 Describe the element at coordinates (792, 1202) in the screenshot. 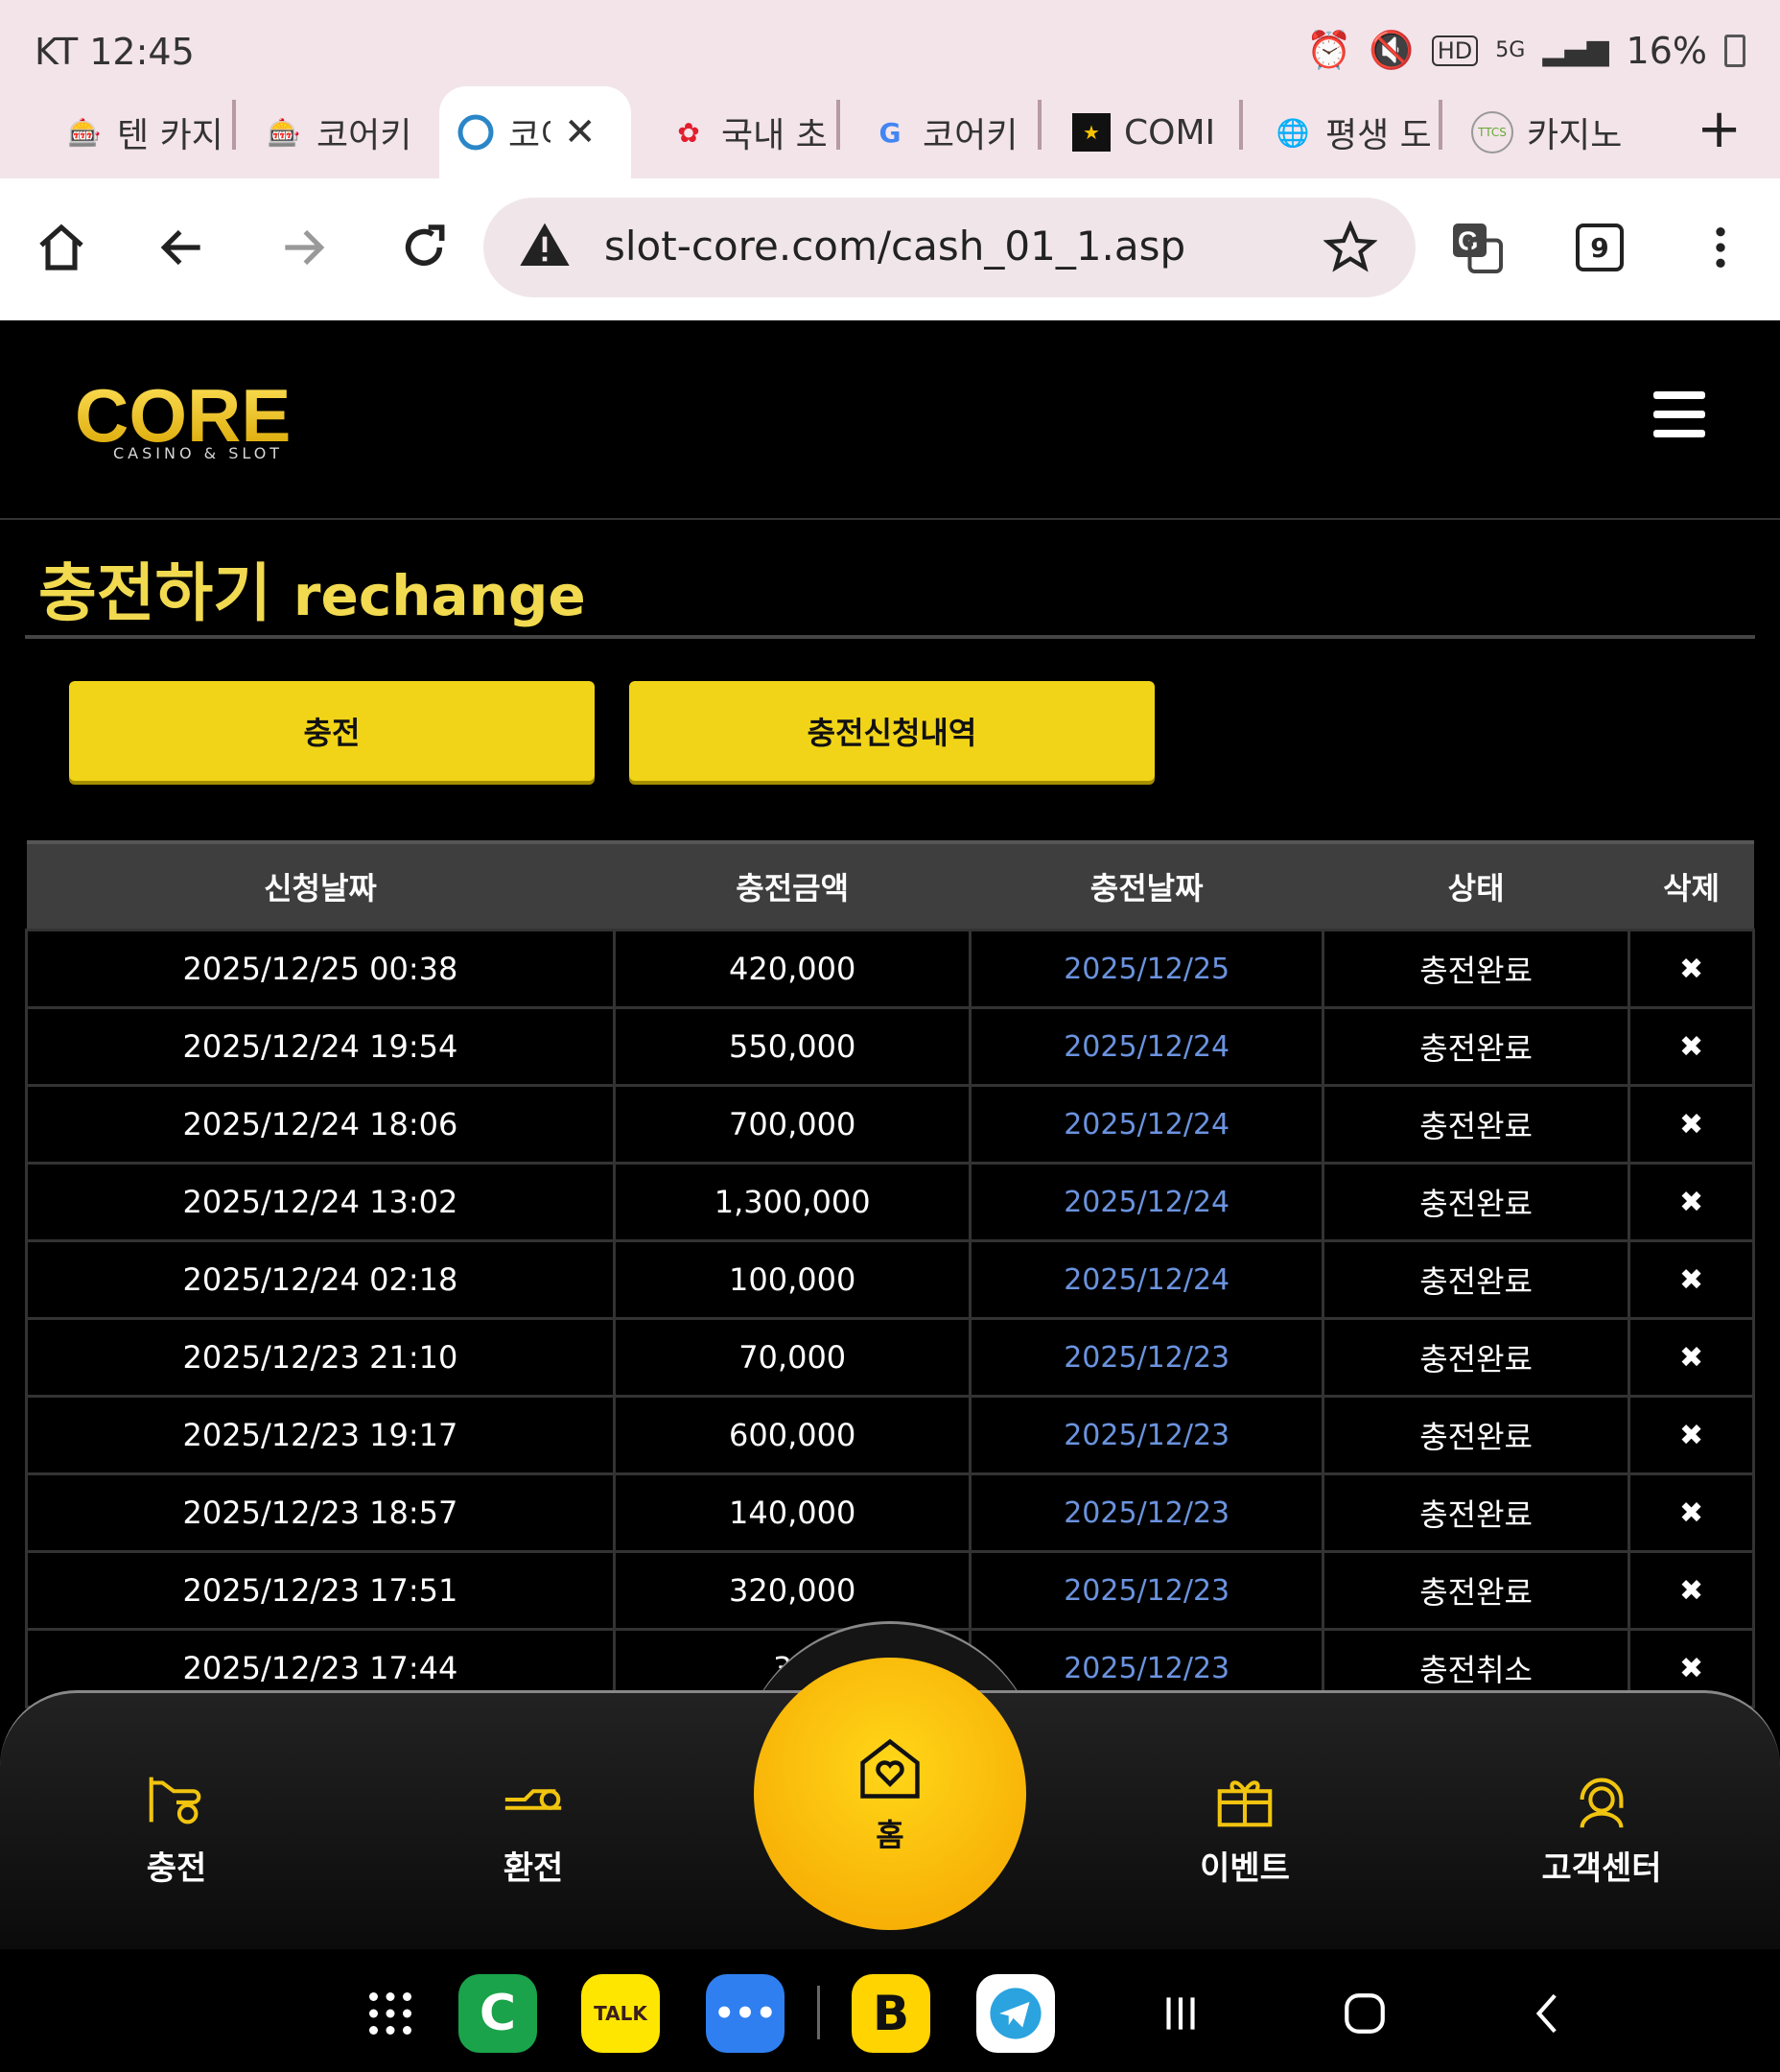

I see `amount: 1,300,000` at that location.